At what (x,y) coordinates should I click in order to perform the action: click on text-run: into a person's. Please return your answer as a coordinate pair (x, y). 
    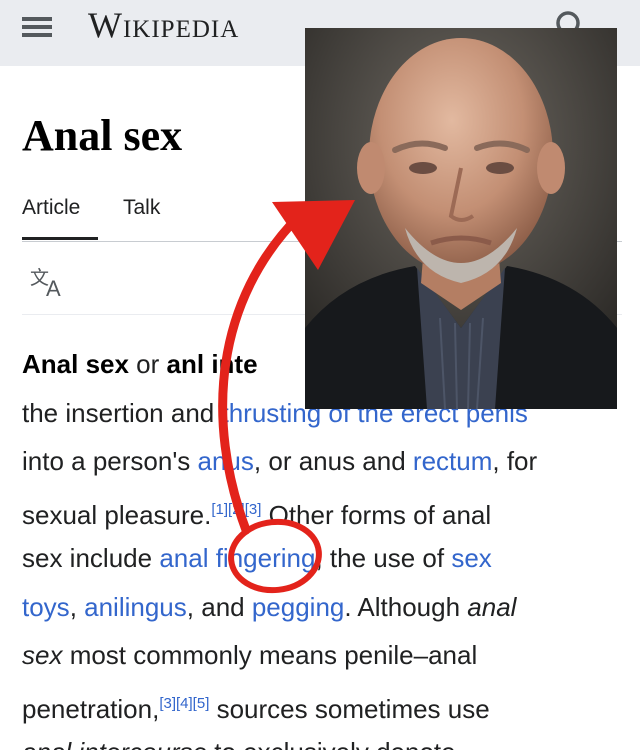
    Looking at the image, I should click on (110, 461).